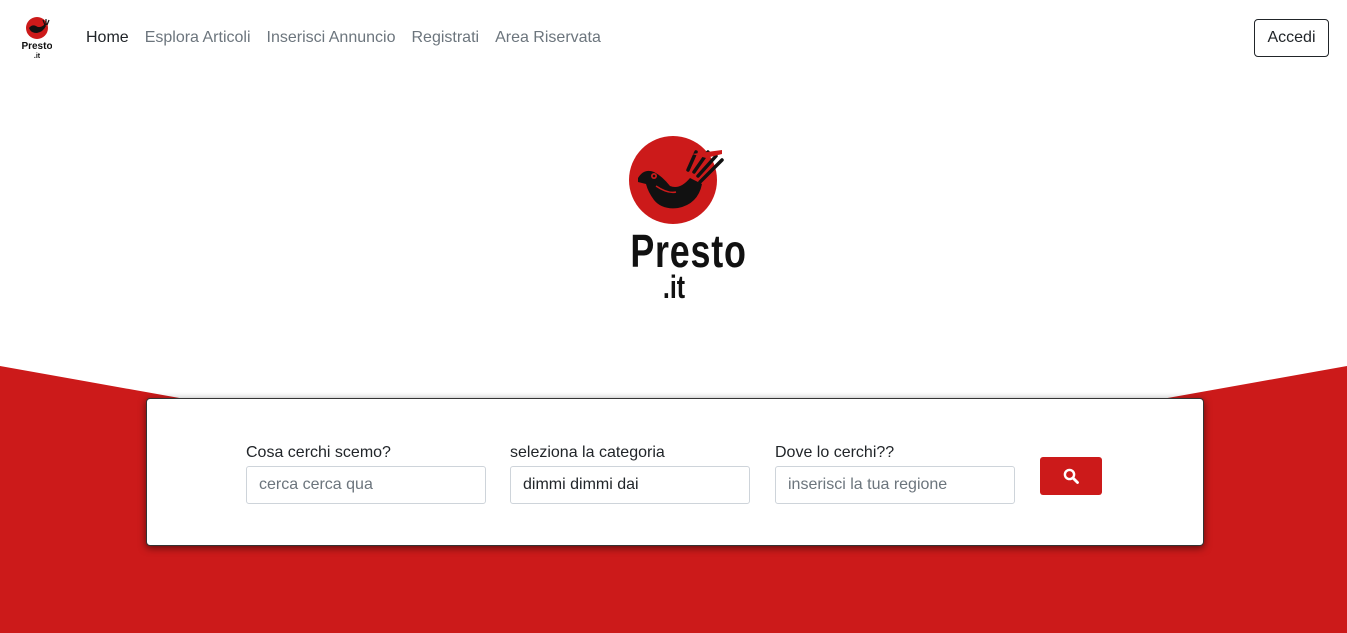  I want to click on presto-bird-icon, so click(676, 180).